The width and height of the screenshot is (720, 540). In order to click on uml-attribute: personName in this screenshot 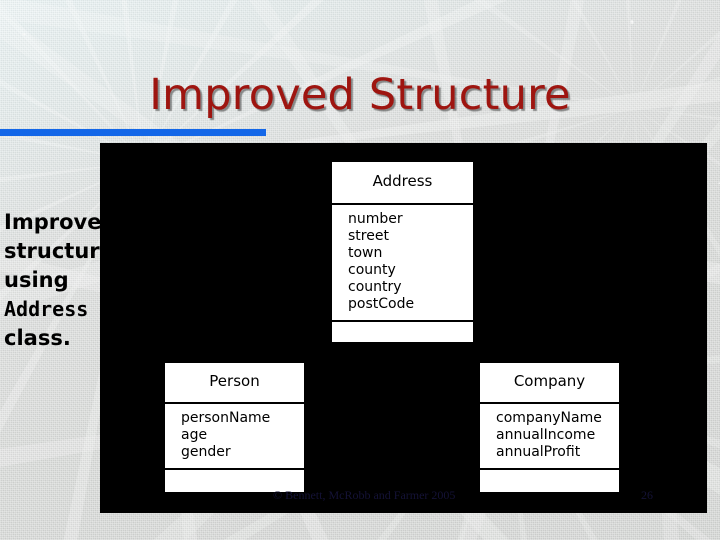, I will do `click(226, 418)`.